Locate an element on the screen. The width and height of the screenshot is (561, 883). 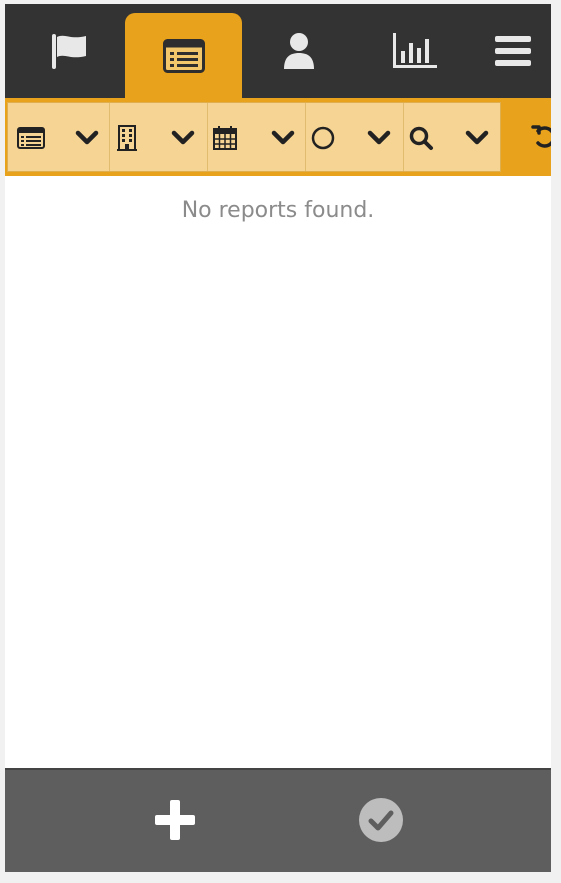
search-icon is located at coordinates (421, 138).